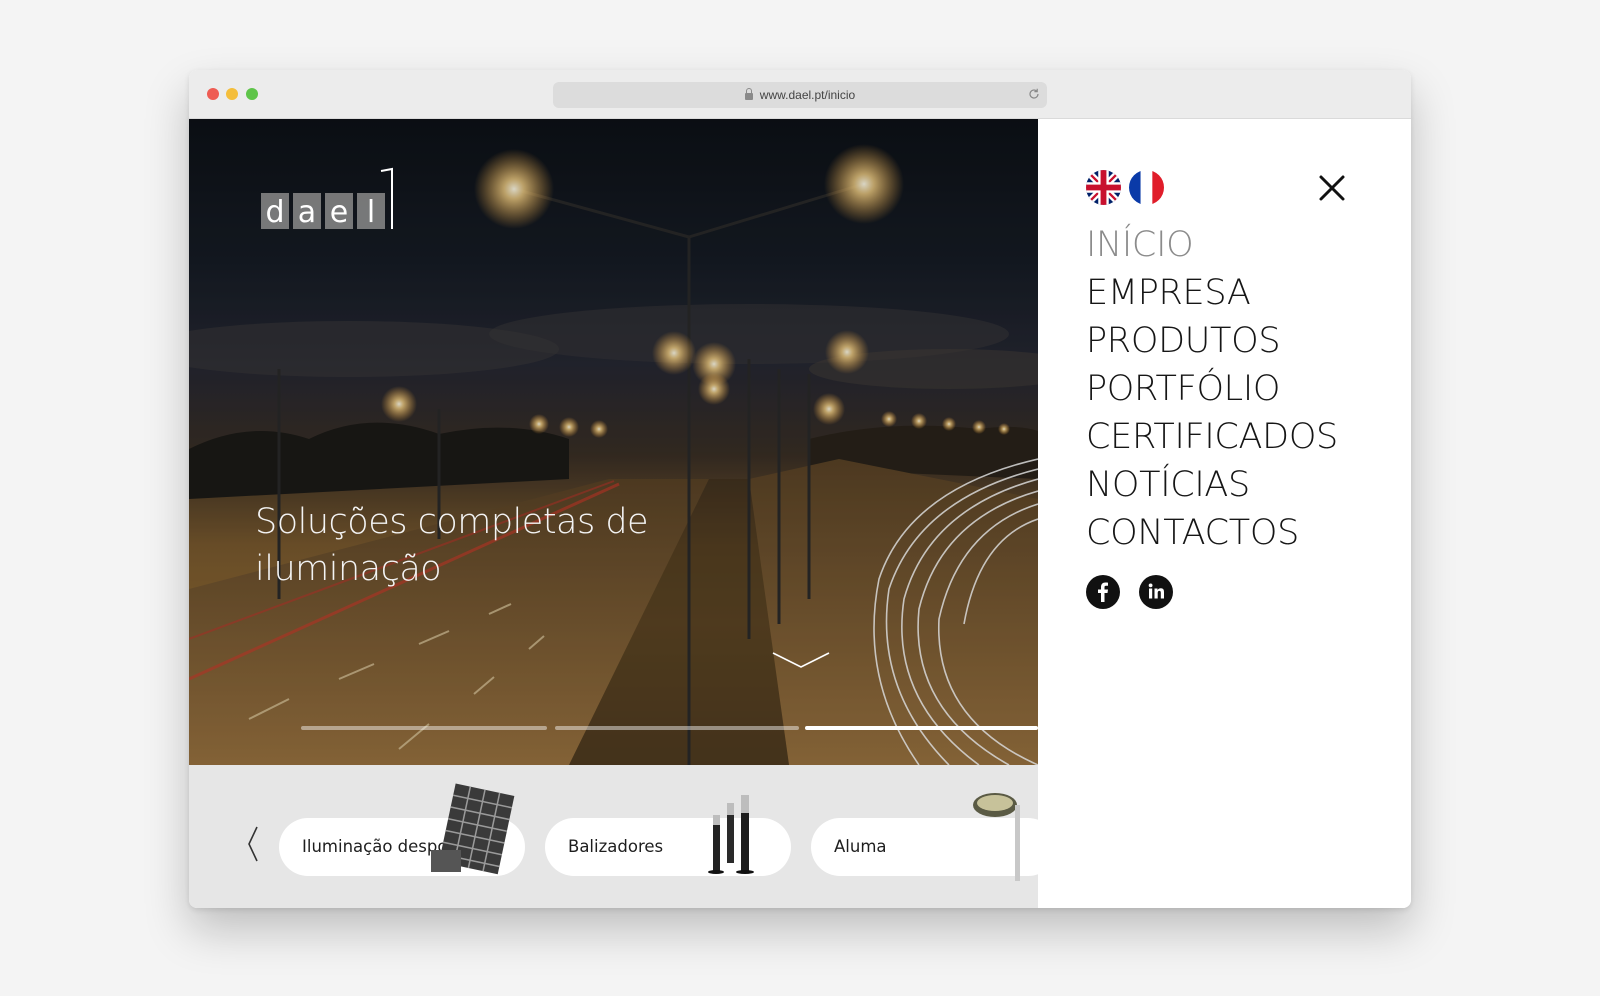  I want to click on facebook-link, so click(1103, 592).